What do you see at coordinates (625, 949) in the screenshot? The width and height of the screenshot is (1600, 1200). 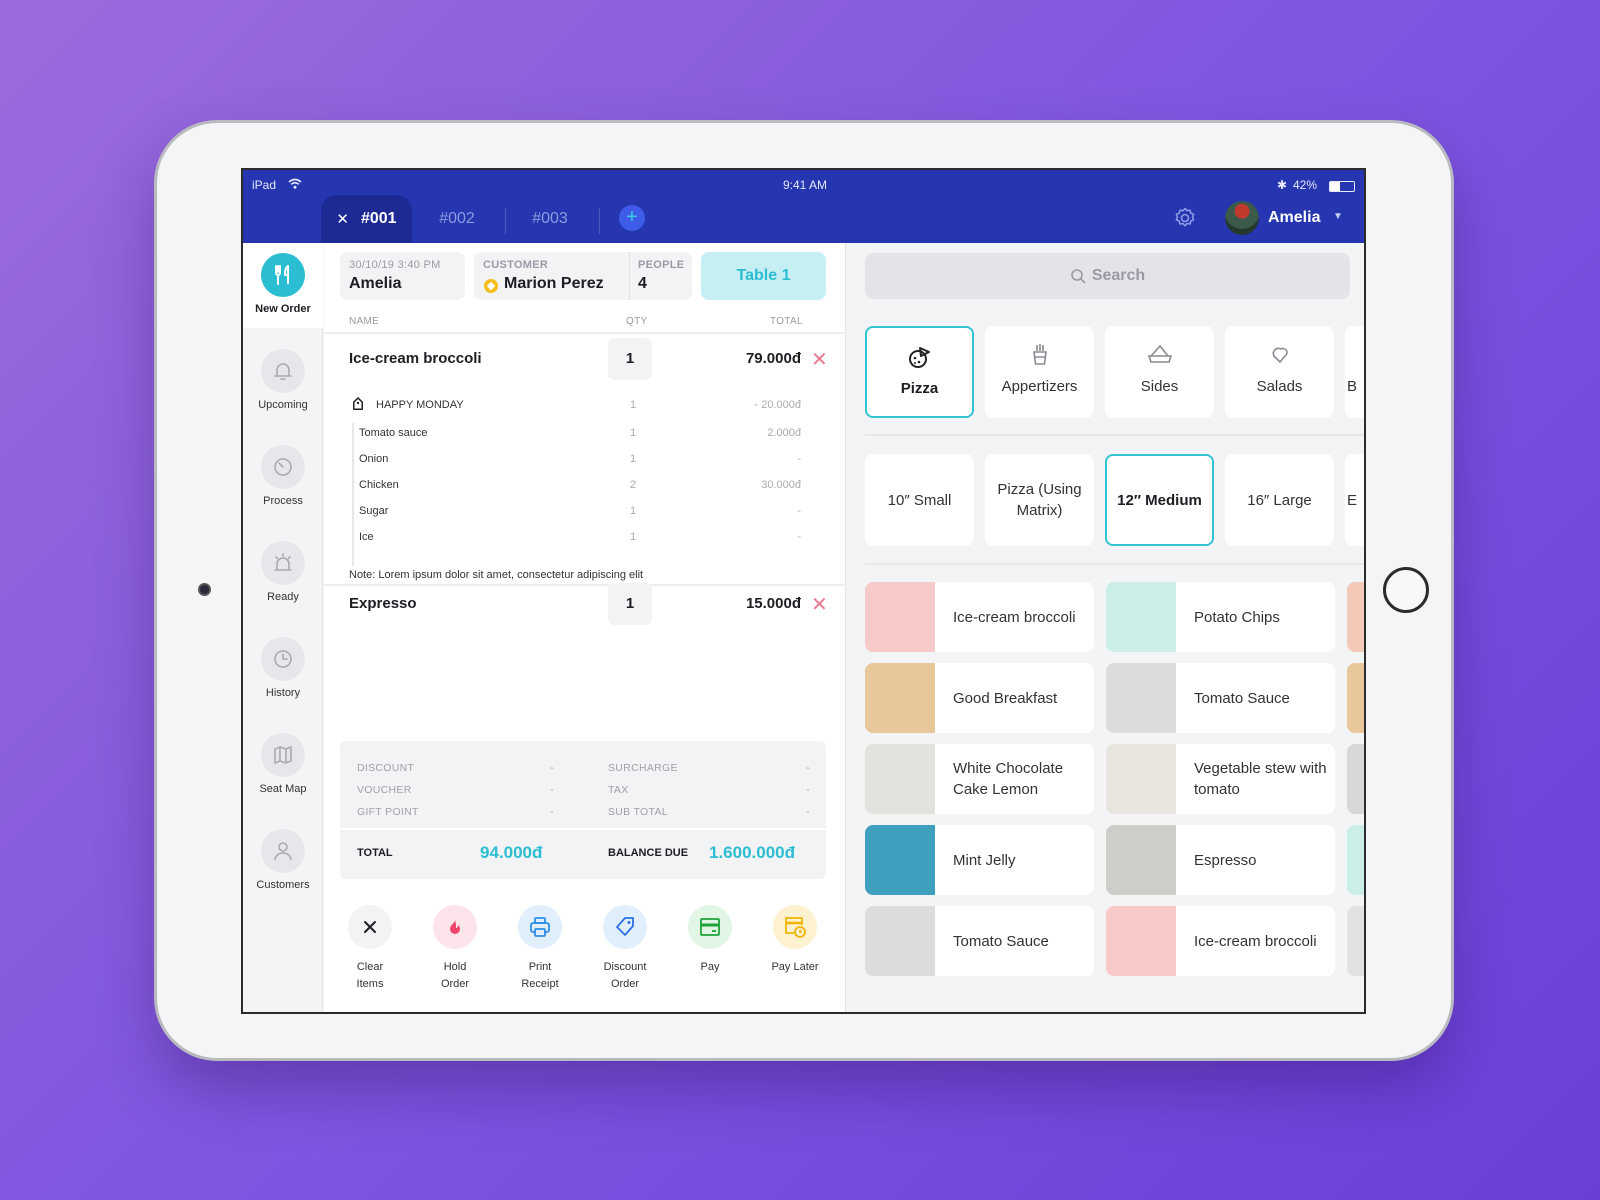 I see `discount-order-button: Discount Order` at bounding box center [625, 949].